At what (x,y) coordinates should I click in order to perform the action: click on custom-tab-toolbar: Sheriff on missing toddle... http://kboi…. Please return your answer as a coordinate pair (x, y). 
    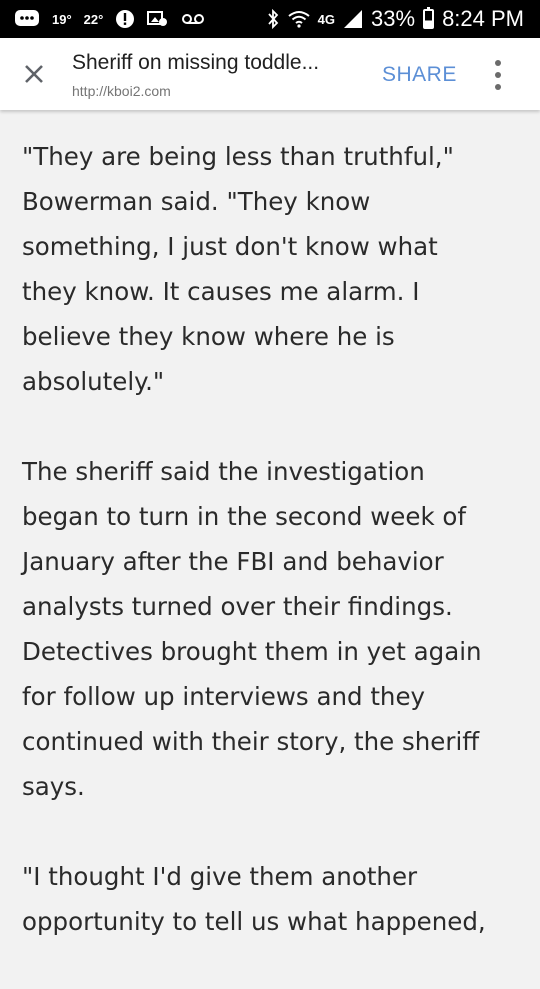
    Looking at the image, I should click on (270, 74).